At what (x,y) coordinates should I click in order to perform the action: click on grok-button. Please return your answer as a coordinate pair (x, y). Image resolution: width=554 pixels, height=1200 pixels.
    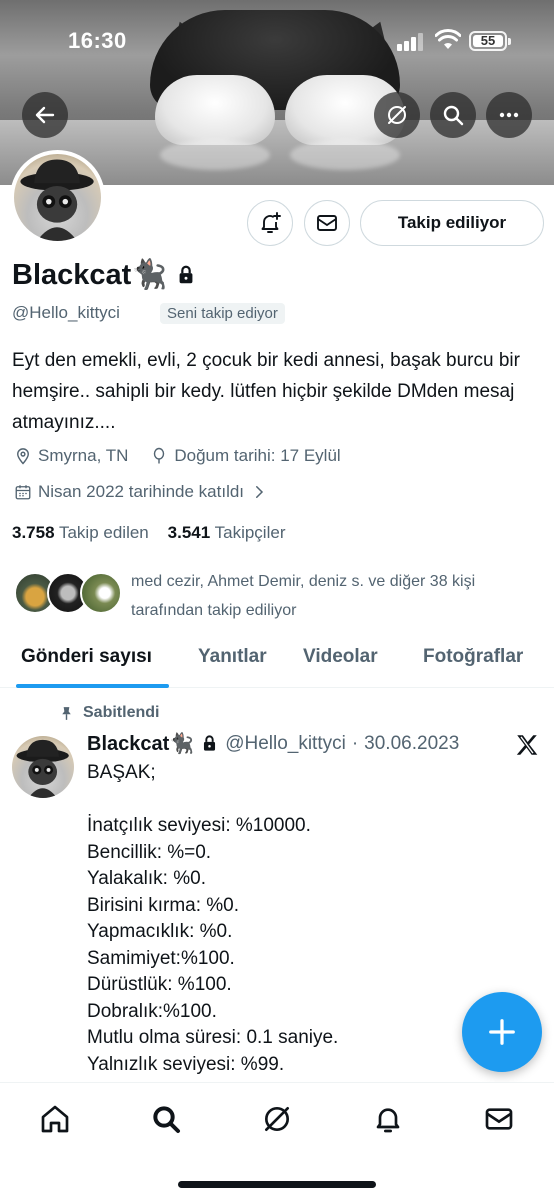
    Looking at the image, I should click on (397, 115).